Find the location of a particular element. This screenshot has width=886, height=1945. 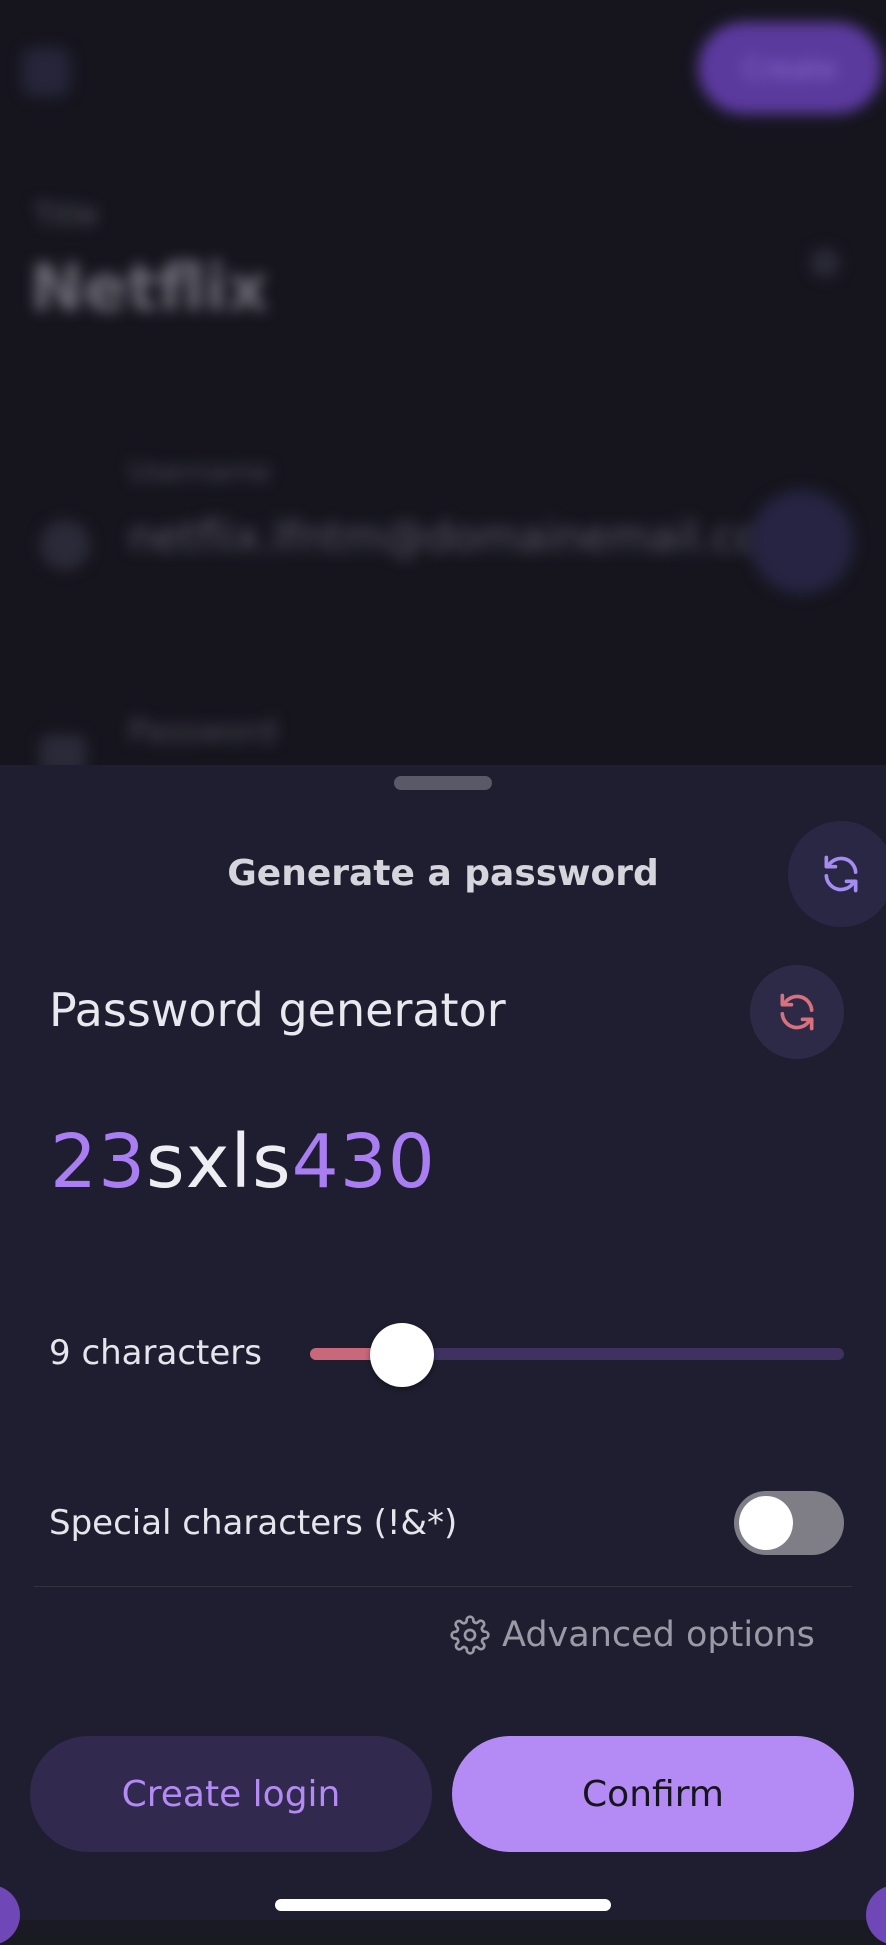

advanced-options-label: Advanced options is located at coordinates (658, 1635).